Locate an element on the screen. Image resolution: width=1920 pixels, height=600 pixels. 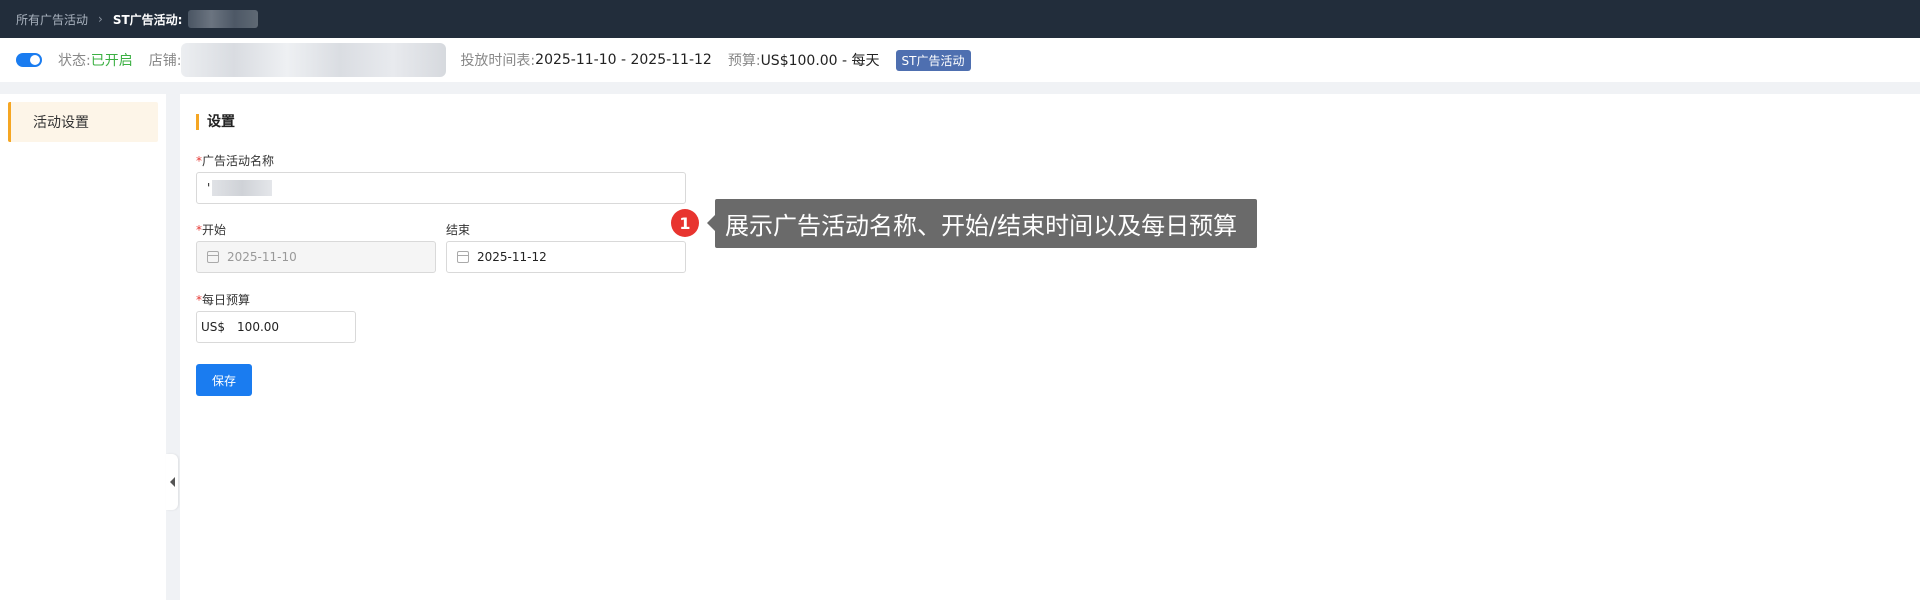
breadcrumb-current: ST广告活动: is located at coordinates (147, 19).